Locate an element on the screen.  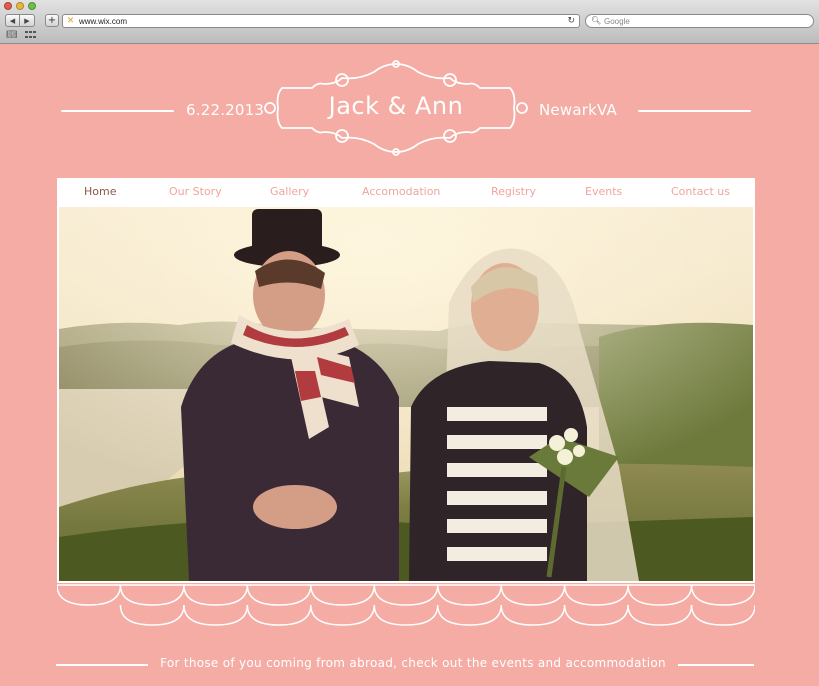
nav-contact-us: Contact us is located at coordinates (700, 191).